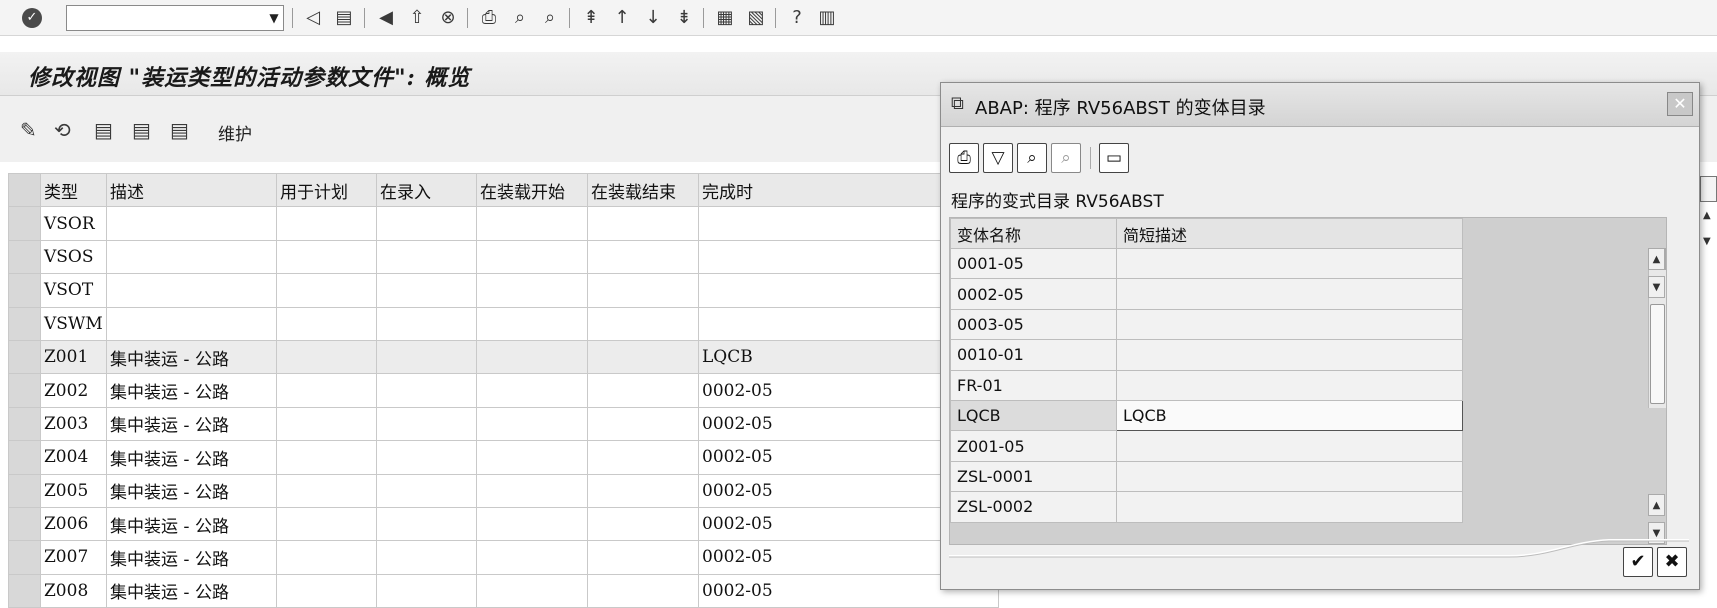 Image resolution: width=1717 pixels, height=608 pixels. I want to click on table-row: Z002 集中装运 - 公路 0002-05, so click(503, 390).